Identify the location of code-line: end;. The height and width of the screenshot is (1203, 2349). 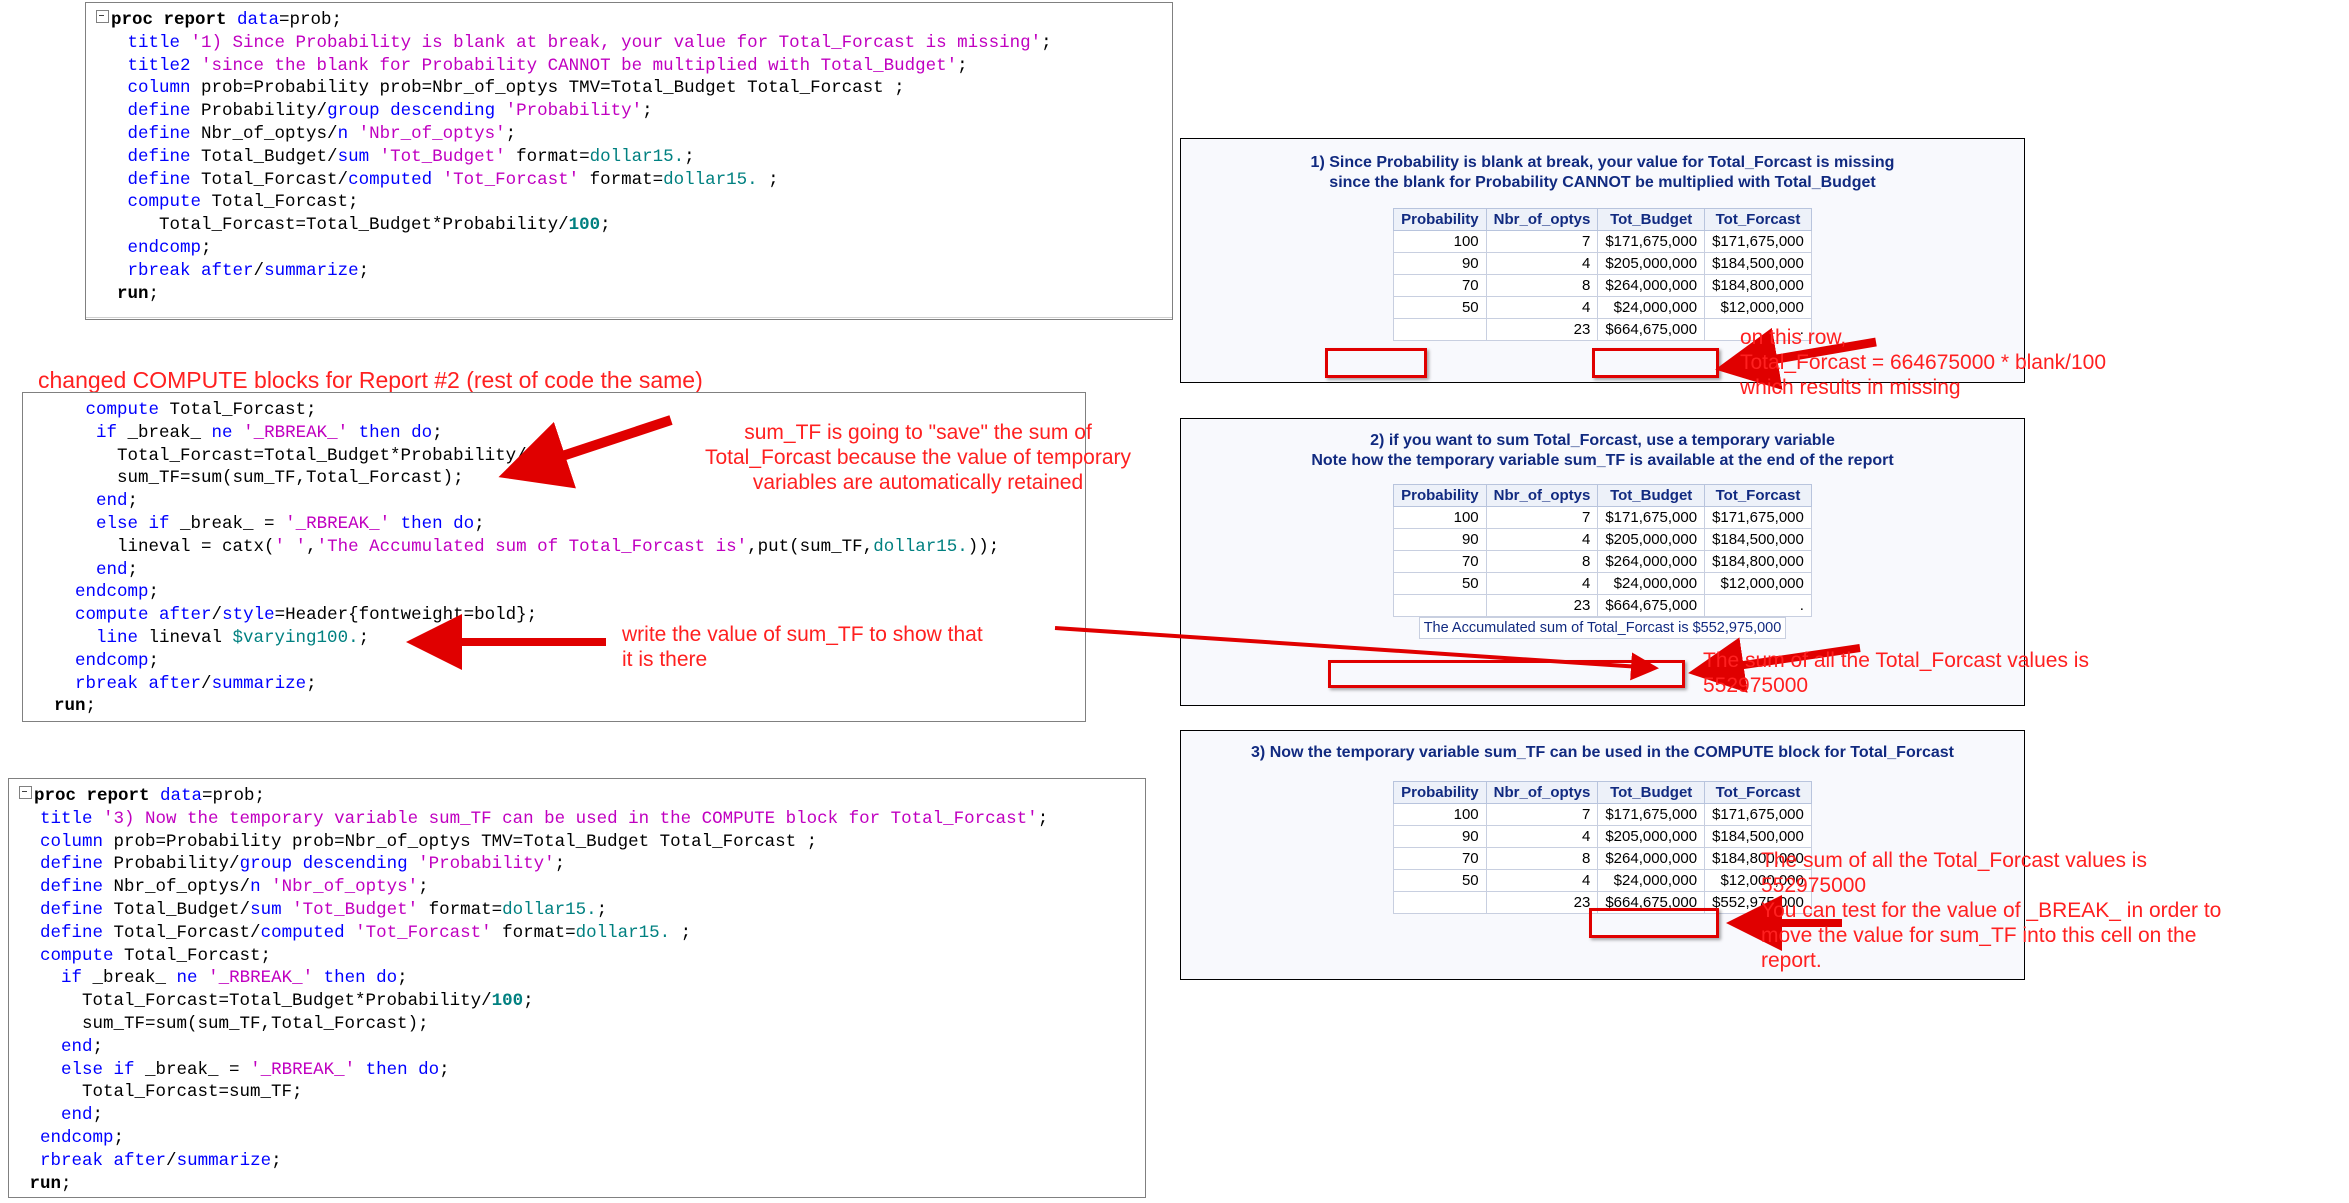
(554, 570).